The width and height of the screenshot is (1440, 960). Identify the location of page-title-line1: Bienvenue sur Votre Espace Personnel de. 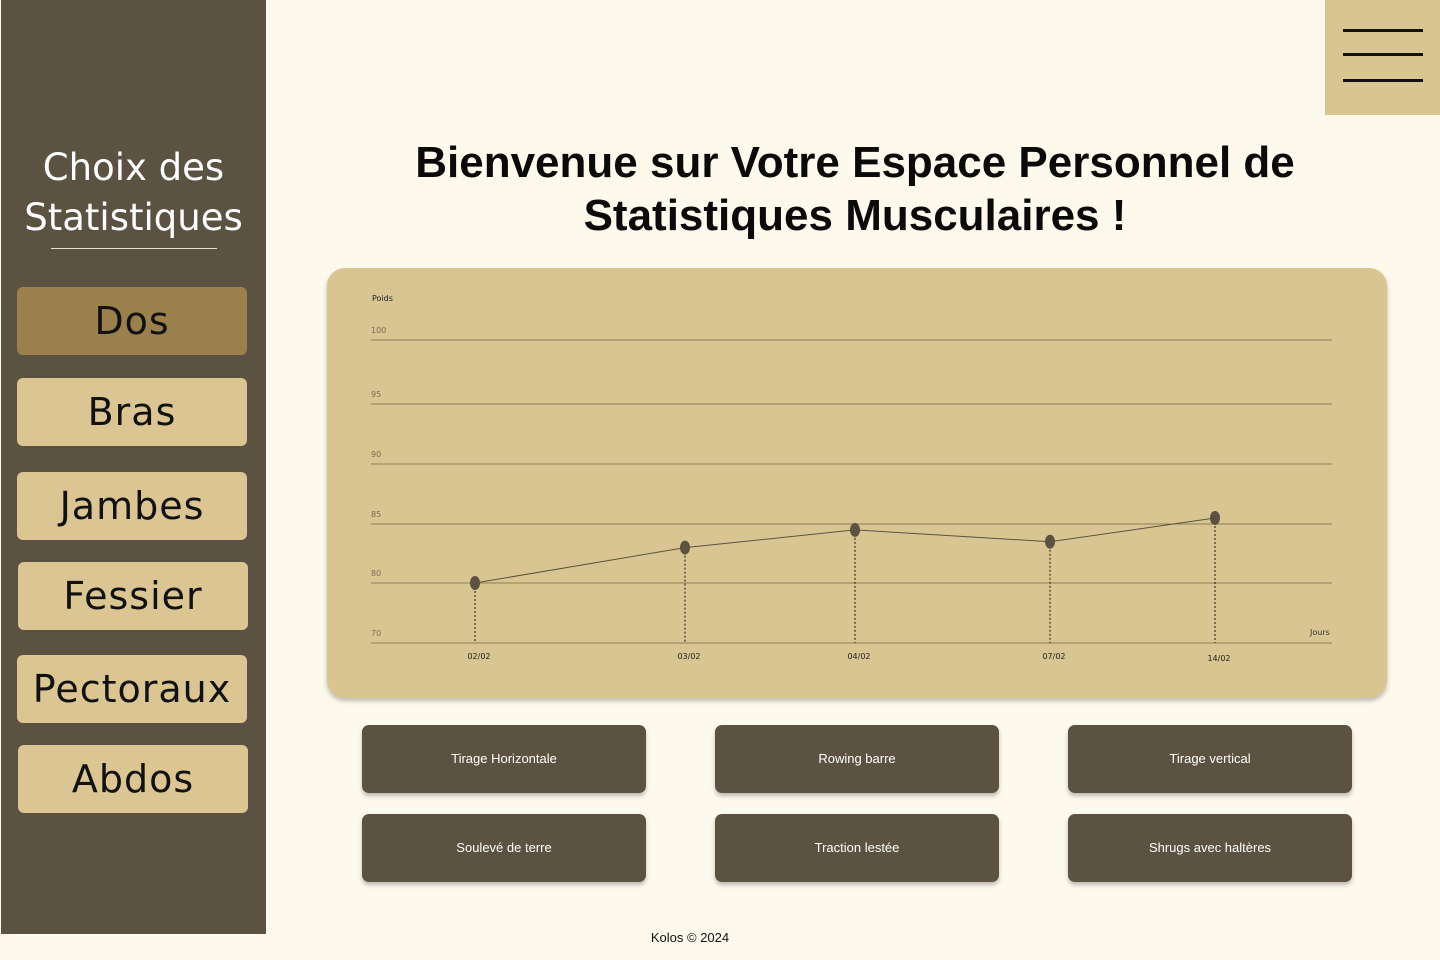
(855, 162).